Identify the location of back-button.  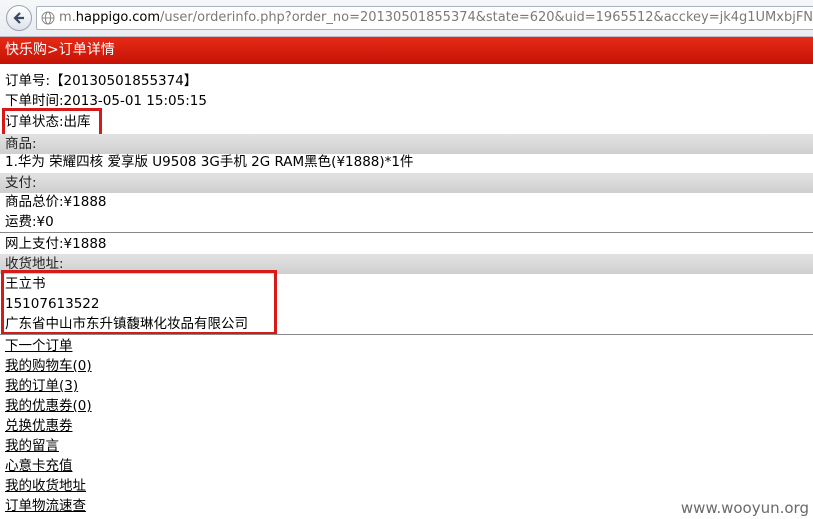
(19, 18).